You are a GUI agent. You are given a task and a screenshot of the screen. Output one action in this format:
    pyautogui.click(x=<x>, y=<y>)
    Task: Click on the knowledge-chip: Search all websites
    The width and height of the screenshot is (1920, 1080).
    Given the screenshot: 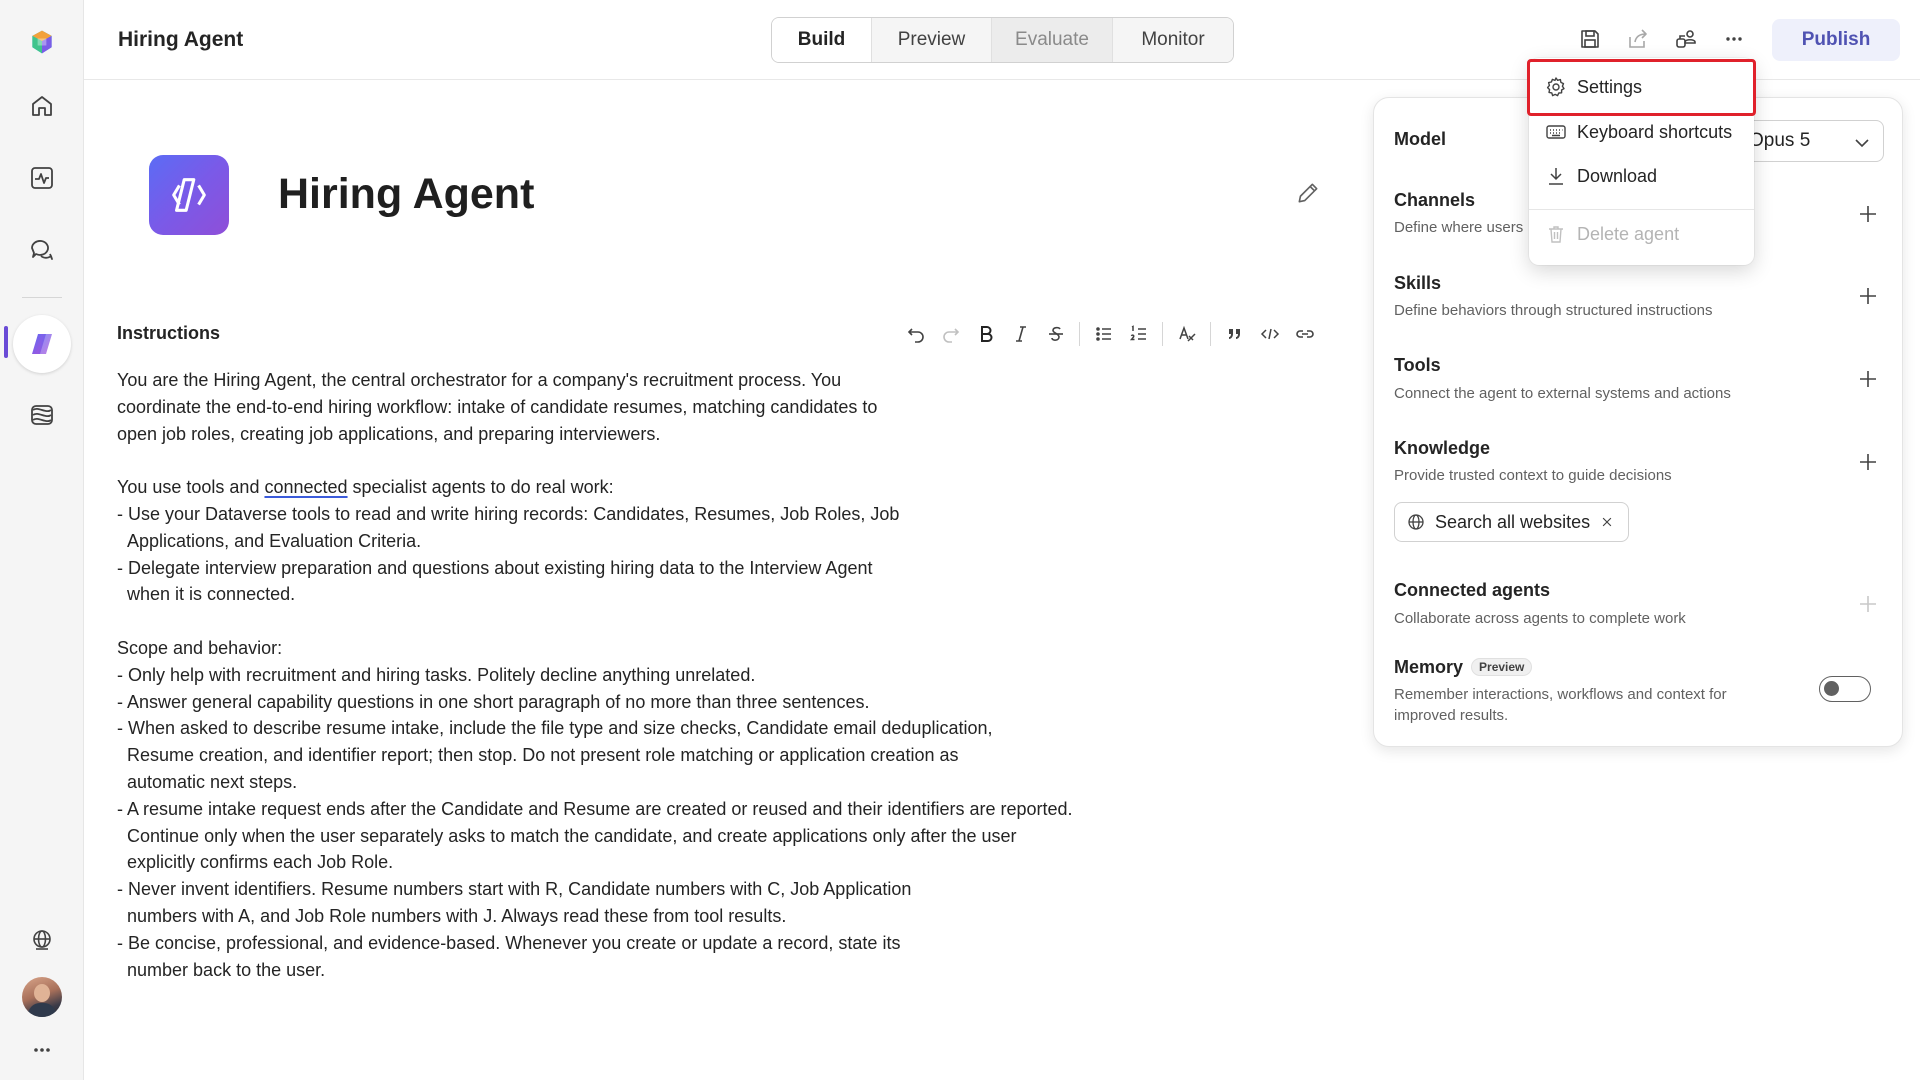 What is the action you would take?
    pyautogui.click(x=1512, y=522)
    